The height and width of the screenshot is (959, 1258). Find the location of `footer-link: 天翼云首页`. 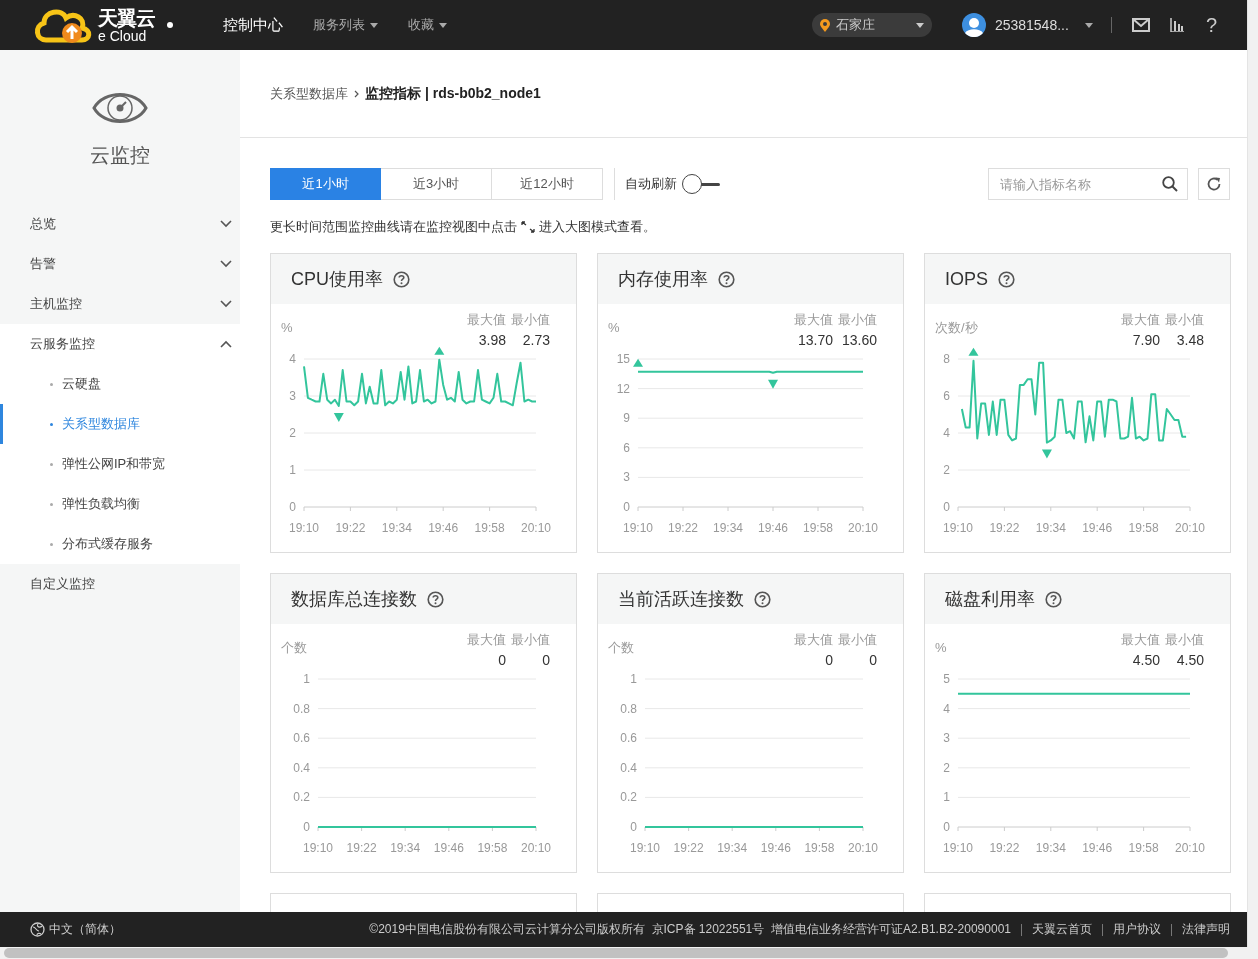

footer-link: 天翼云首页 is located at coordinates (1062, 929).